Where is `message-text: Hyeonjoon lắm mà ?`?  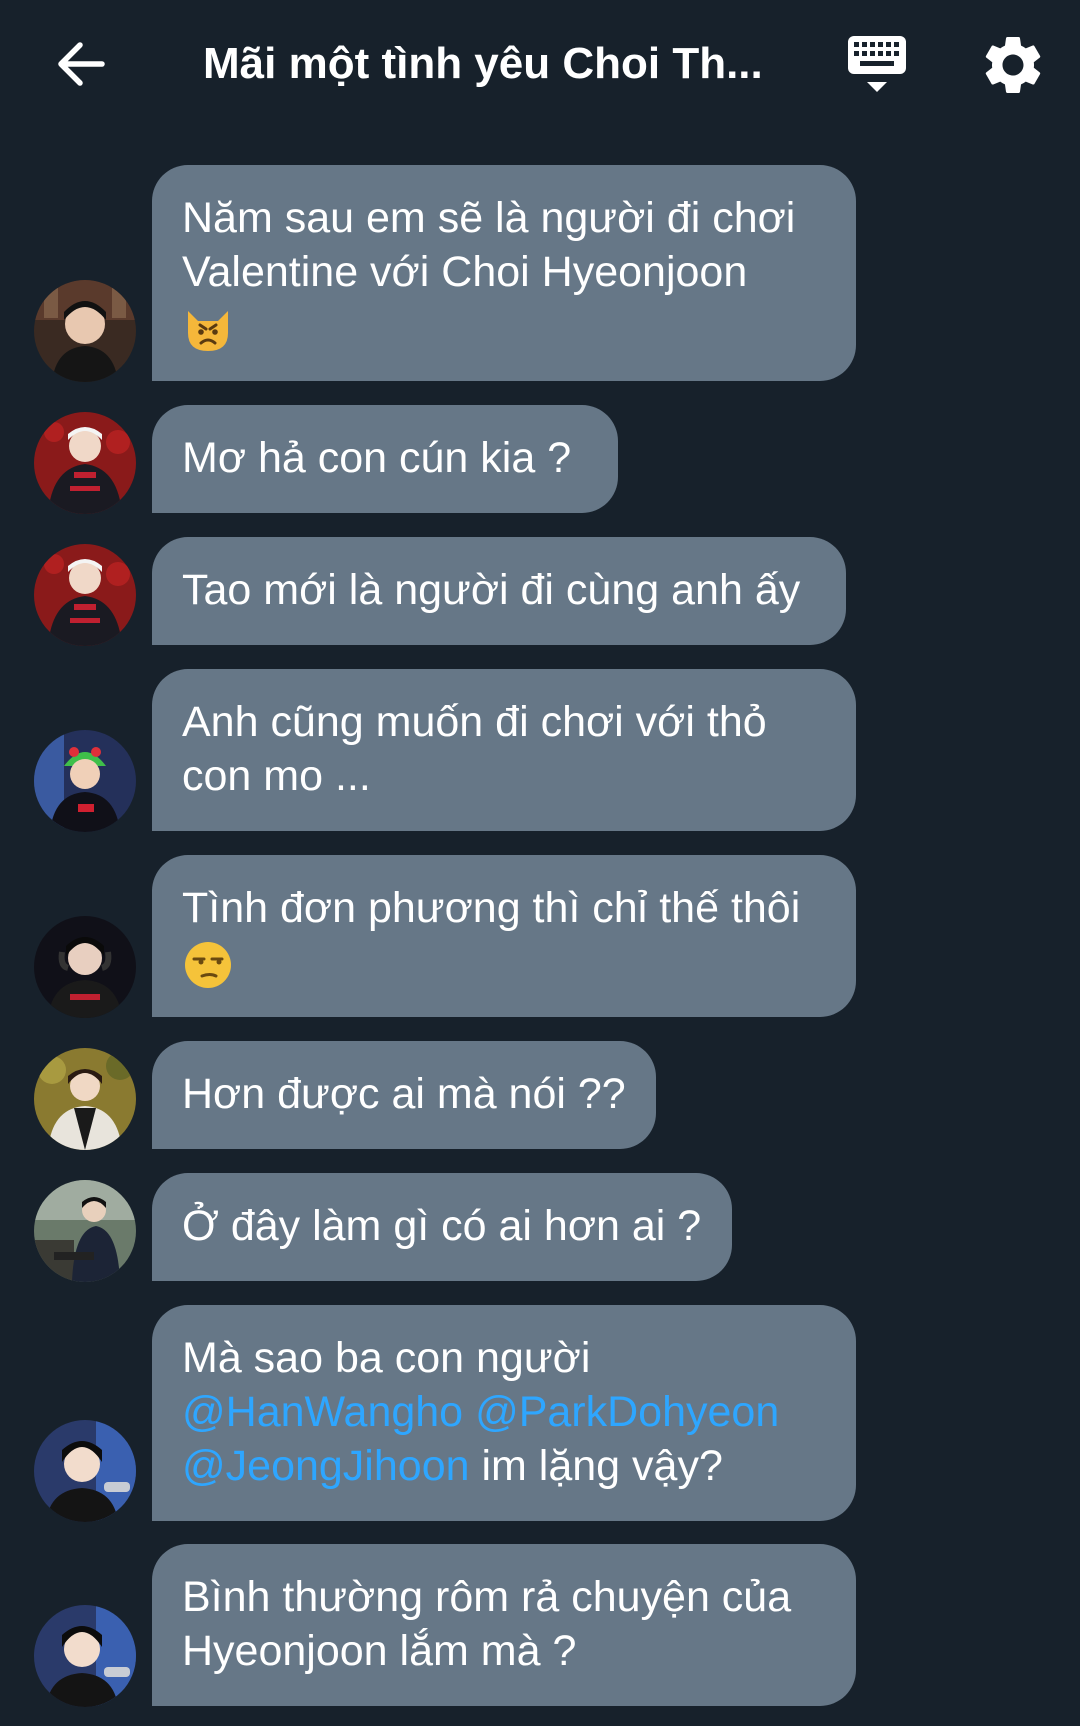 message-text: Hyeonjoon lắm mà ? is located at coordinates (379, 1651).